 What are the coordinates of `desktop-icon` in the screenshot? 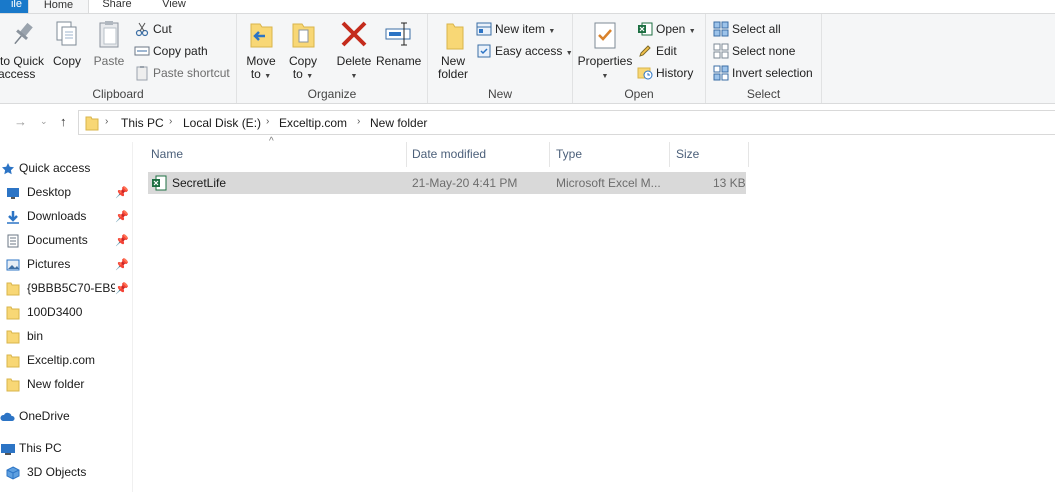 It's located at (13, 192).